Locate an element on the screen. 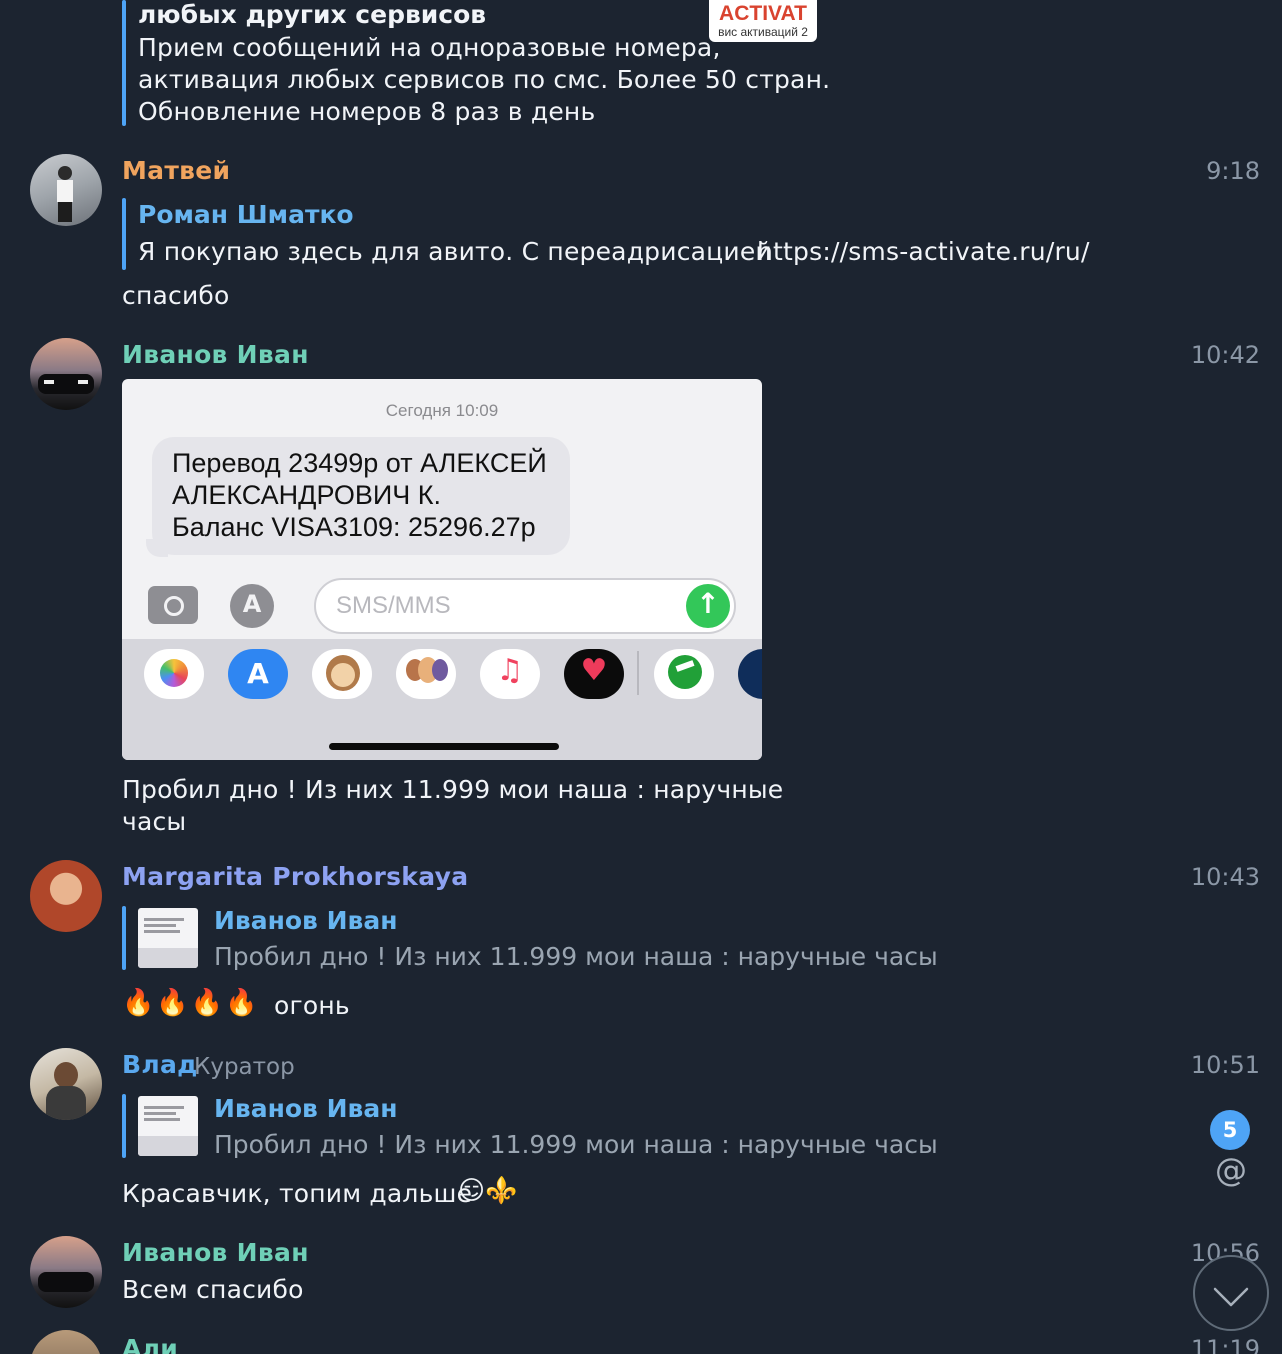 This screenshot has width=1282, height=1354. message-text: огонь is located at coordinates (312, 1005).